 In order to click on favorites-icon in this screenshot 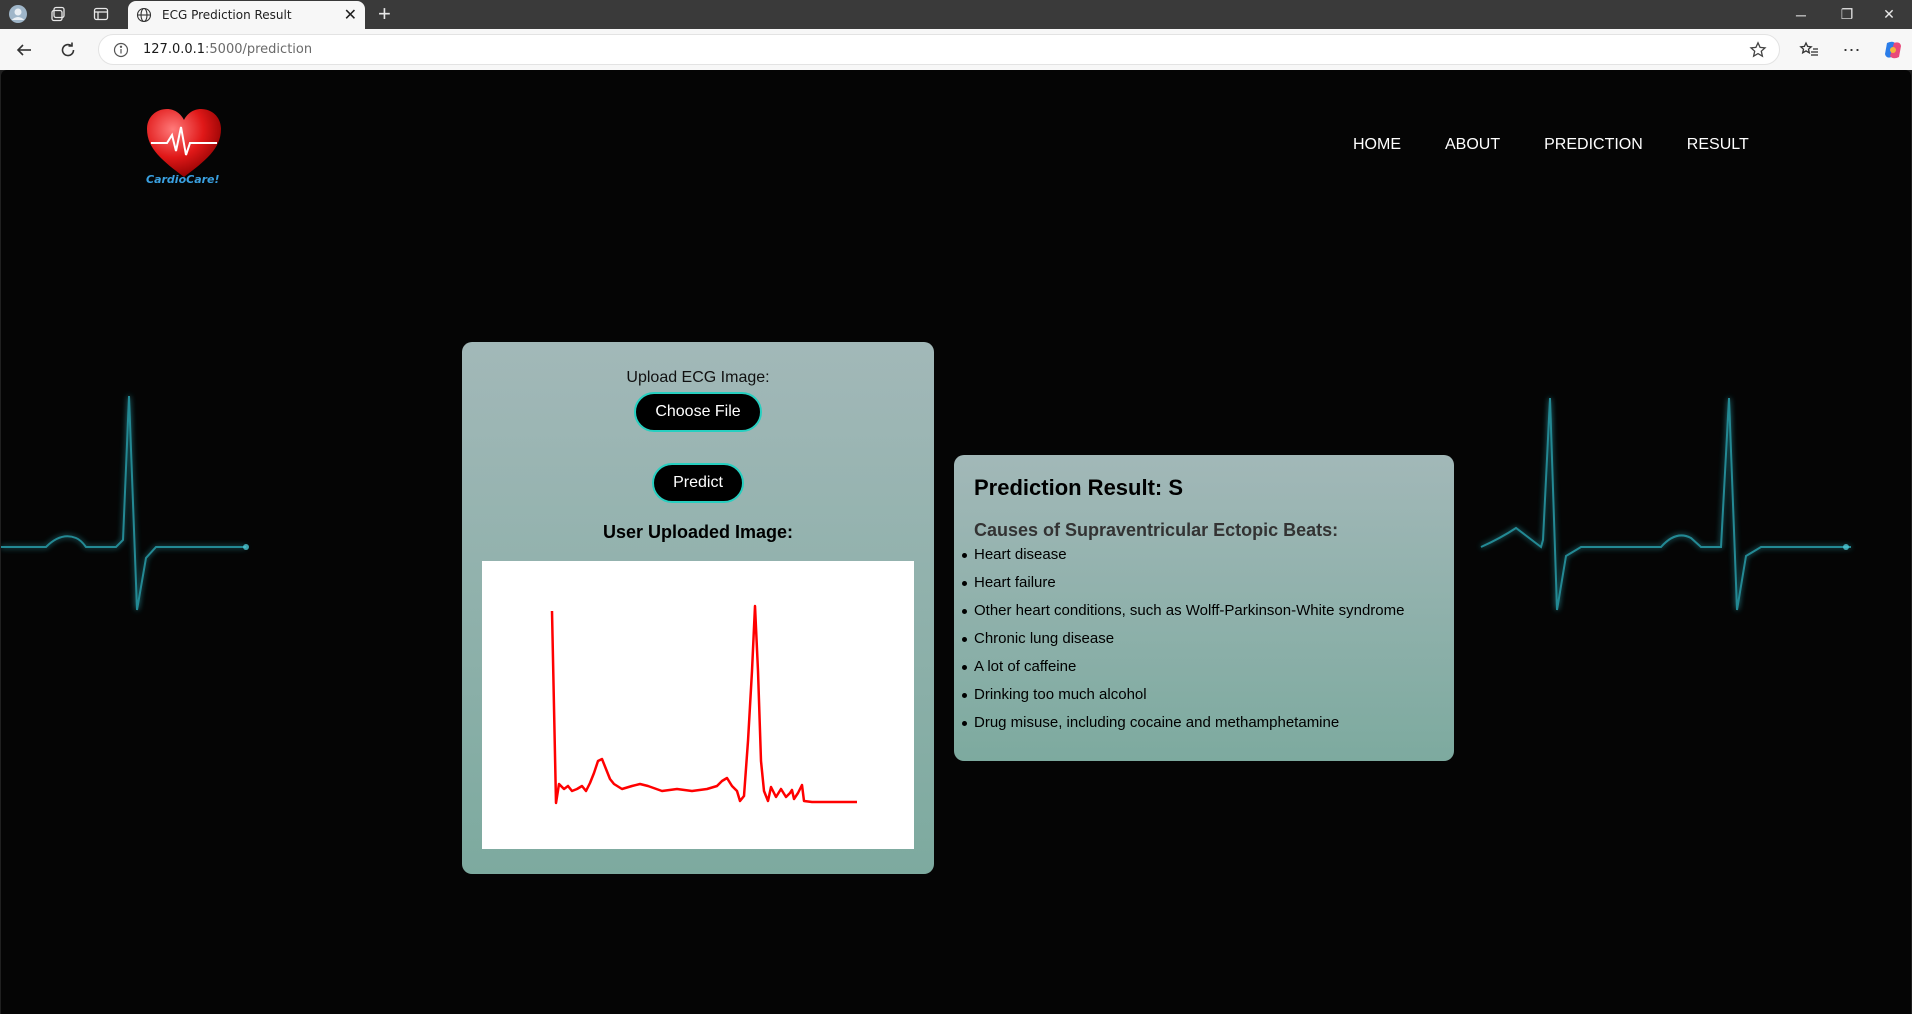, I will do `click(1809, 50)`.